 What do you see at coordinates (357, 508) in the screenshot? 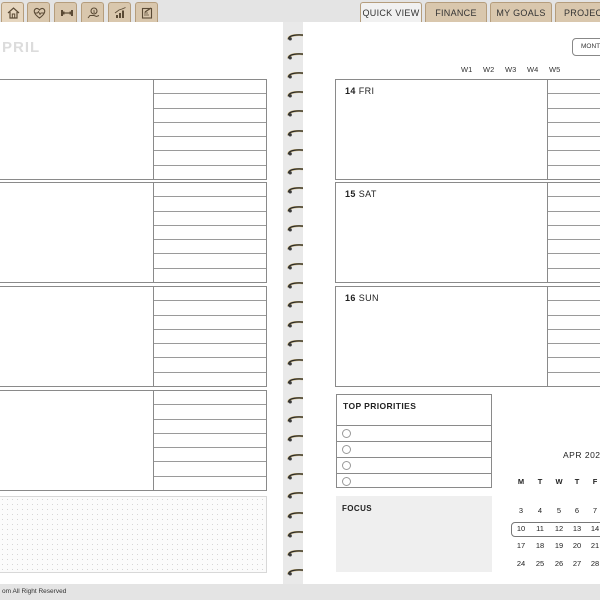
I see `focus-title: FOCUS` at bounding box center [357, 508].